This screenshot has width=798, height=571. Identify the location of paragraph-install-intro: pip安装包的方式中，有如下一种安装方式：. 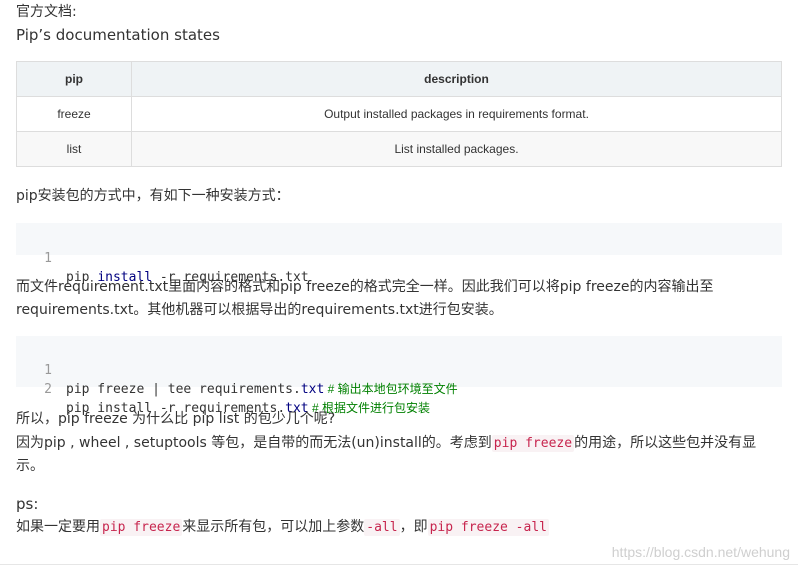
(153, 196).